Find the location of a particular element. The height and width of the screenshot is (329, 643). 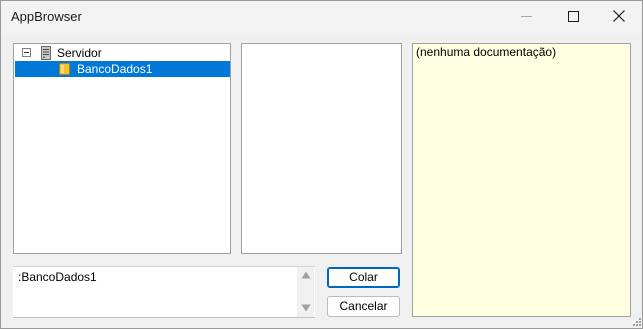

title-bar: AppBrowser is located at coordinates (321, 17).